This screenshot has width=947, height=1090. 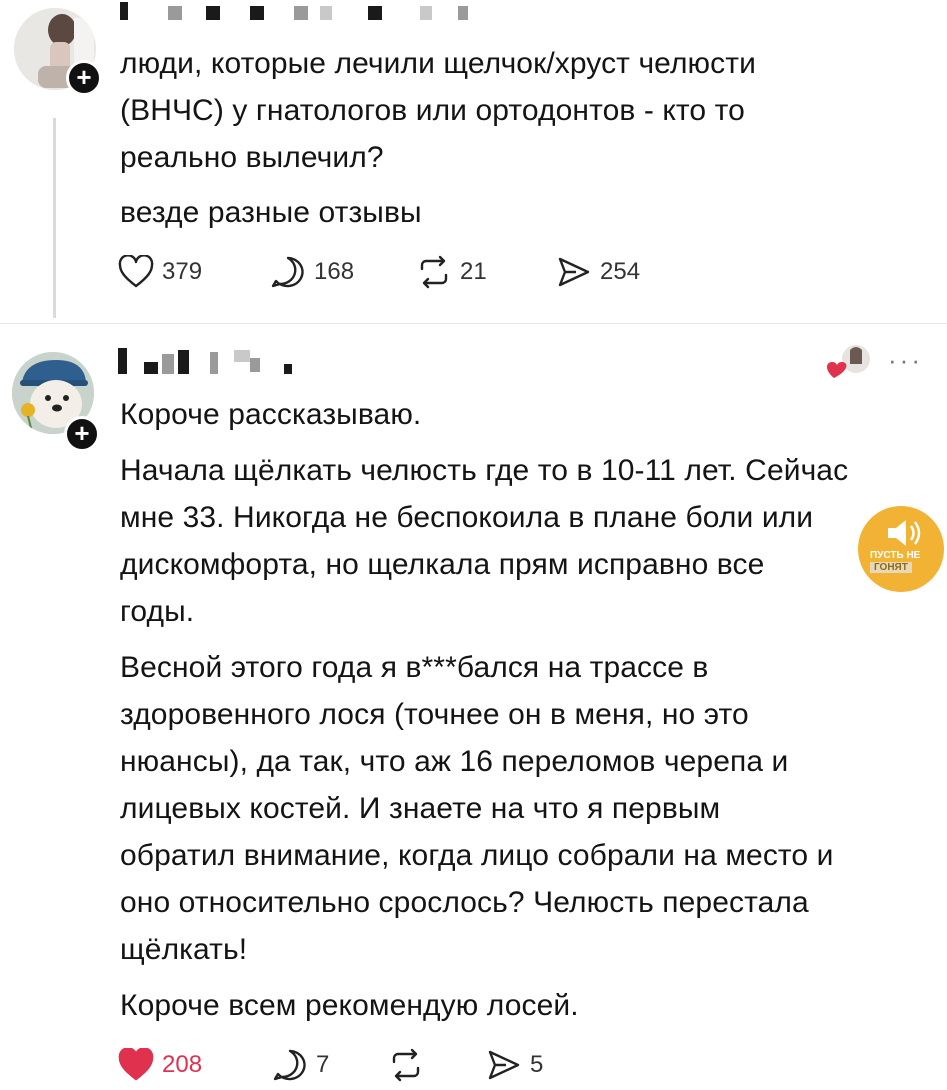 What do you see at coordinates (620, 271) in the screenshot?
I see `share-count: 254` at bounding box center [620, 271].